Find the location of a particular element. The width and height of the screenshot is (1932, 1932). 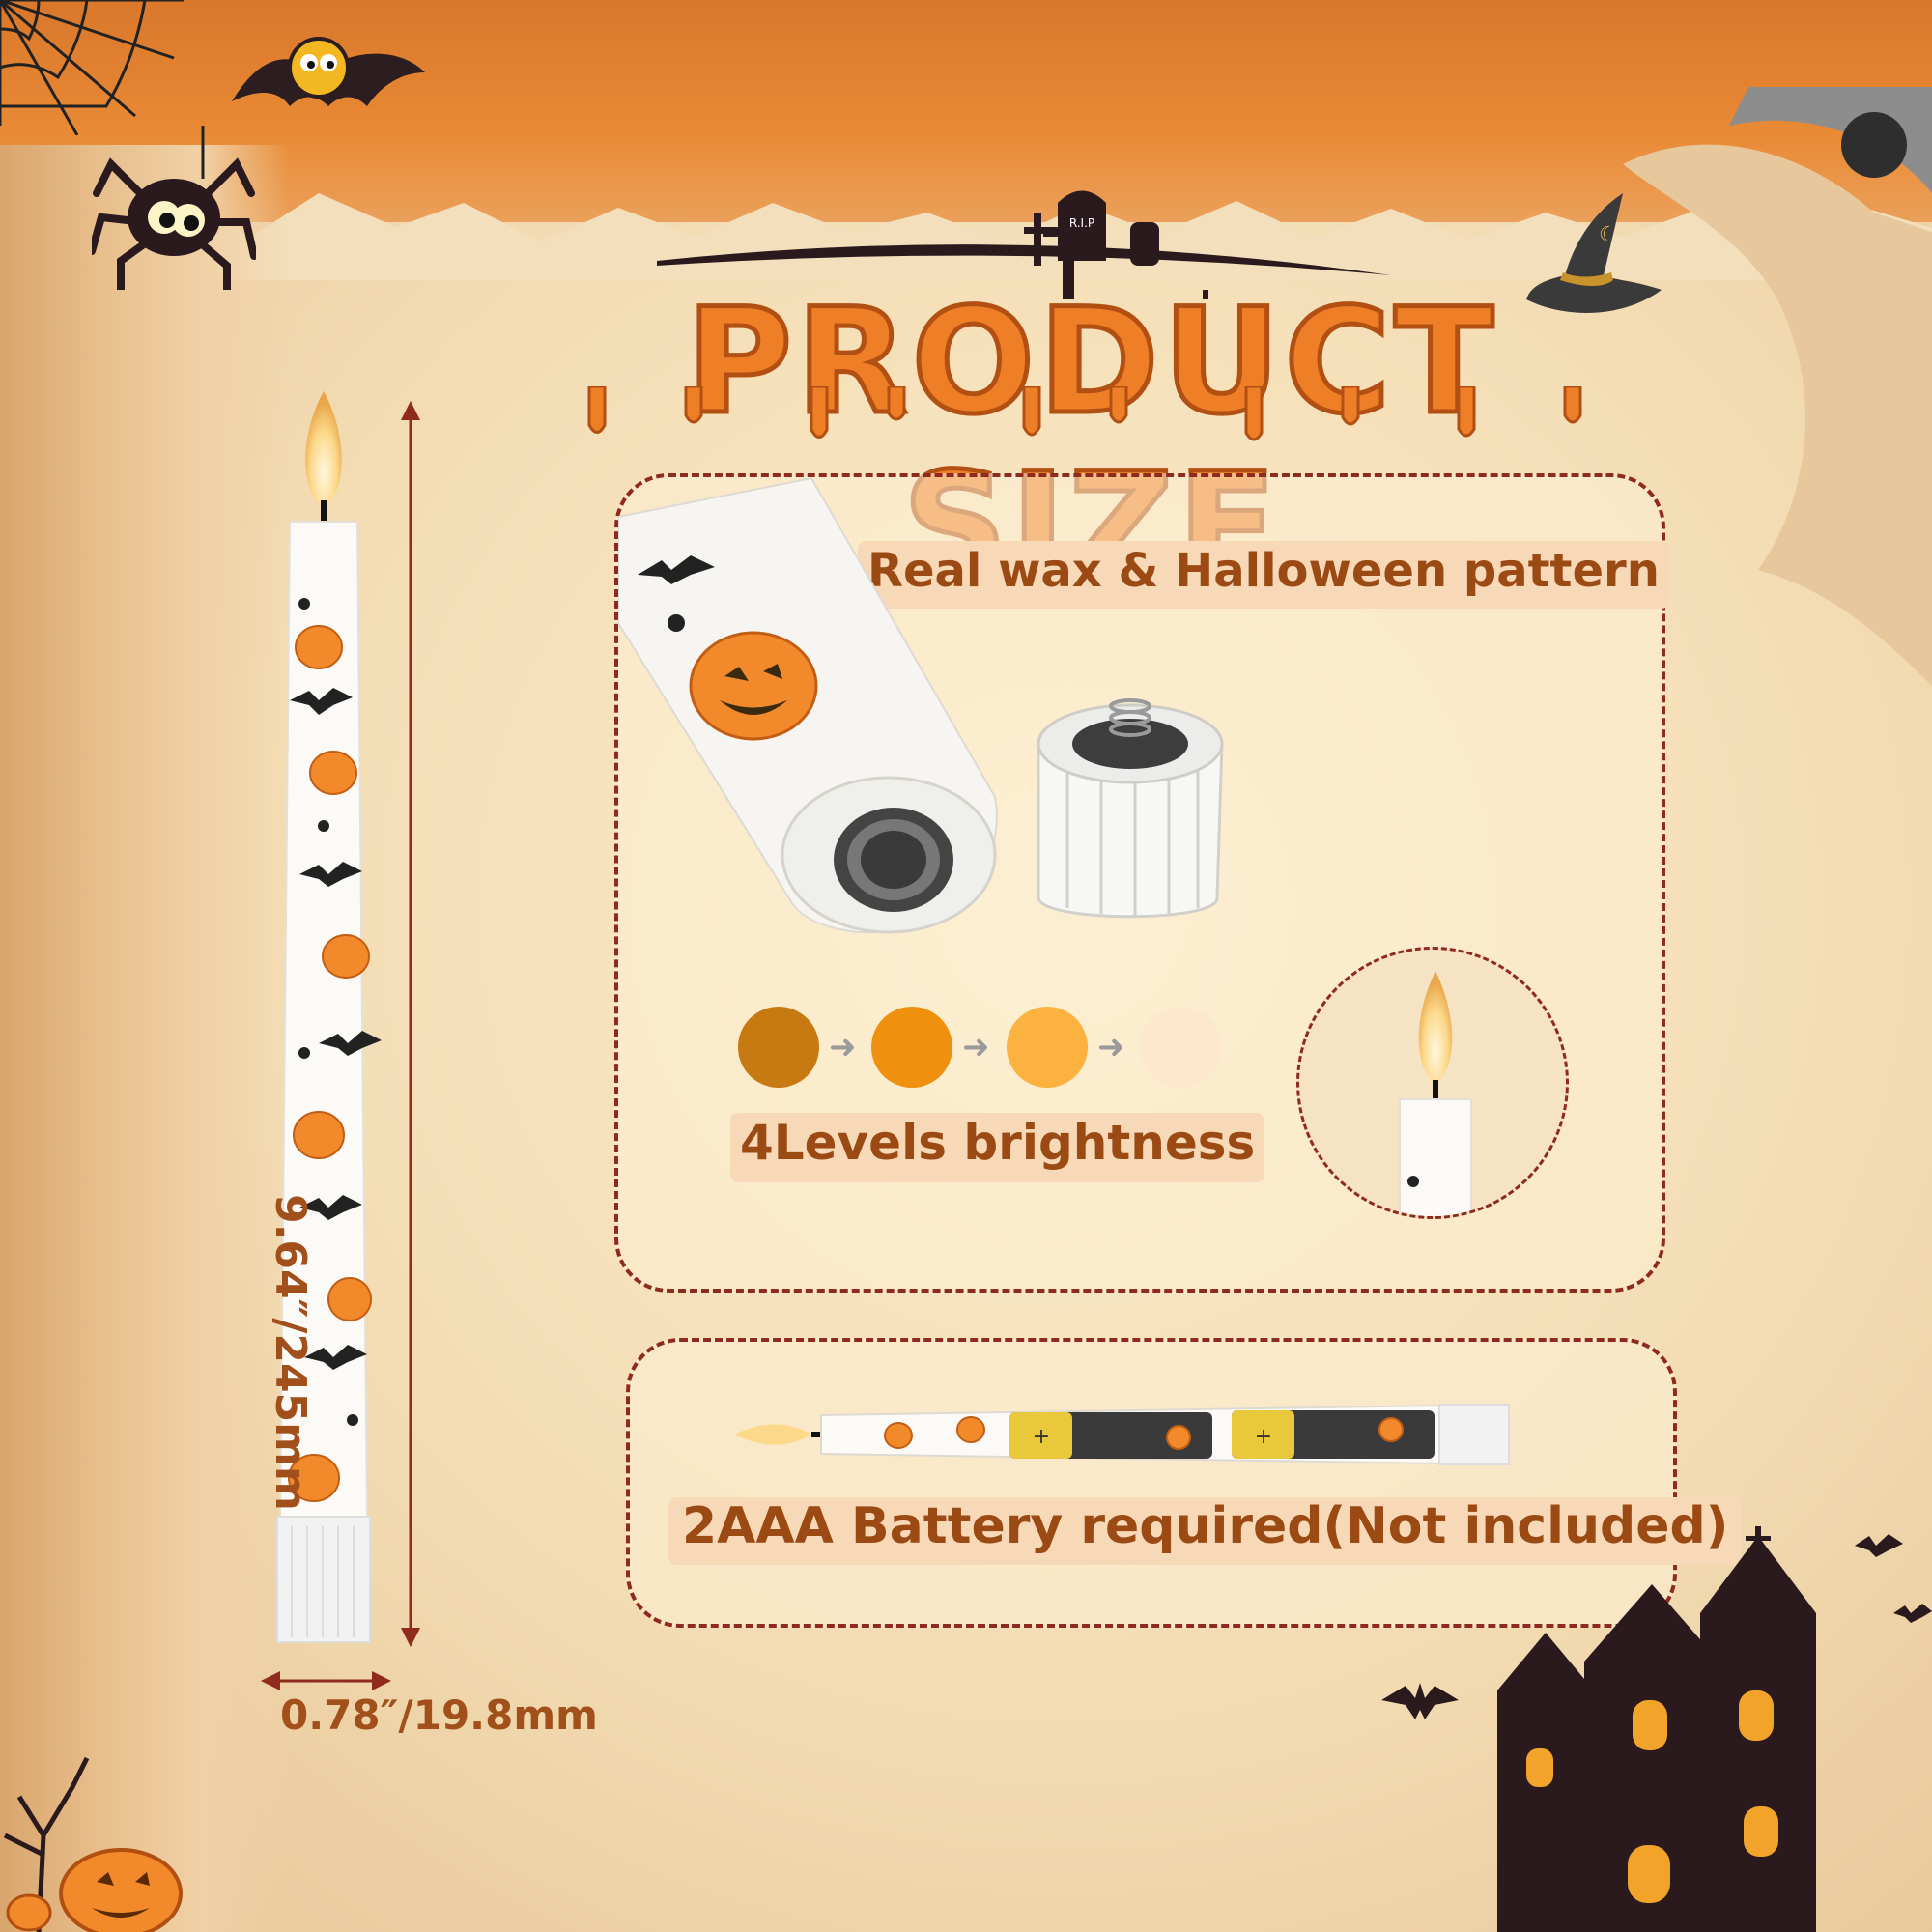

haunted-house-icon is located at coordinates (1714, 1729).